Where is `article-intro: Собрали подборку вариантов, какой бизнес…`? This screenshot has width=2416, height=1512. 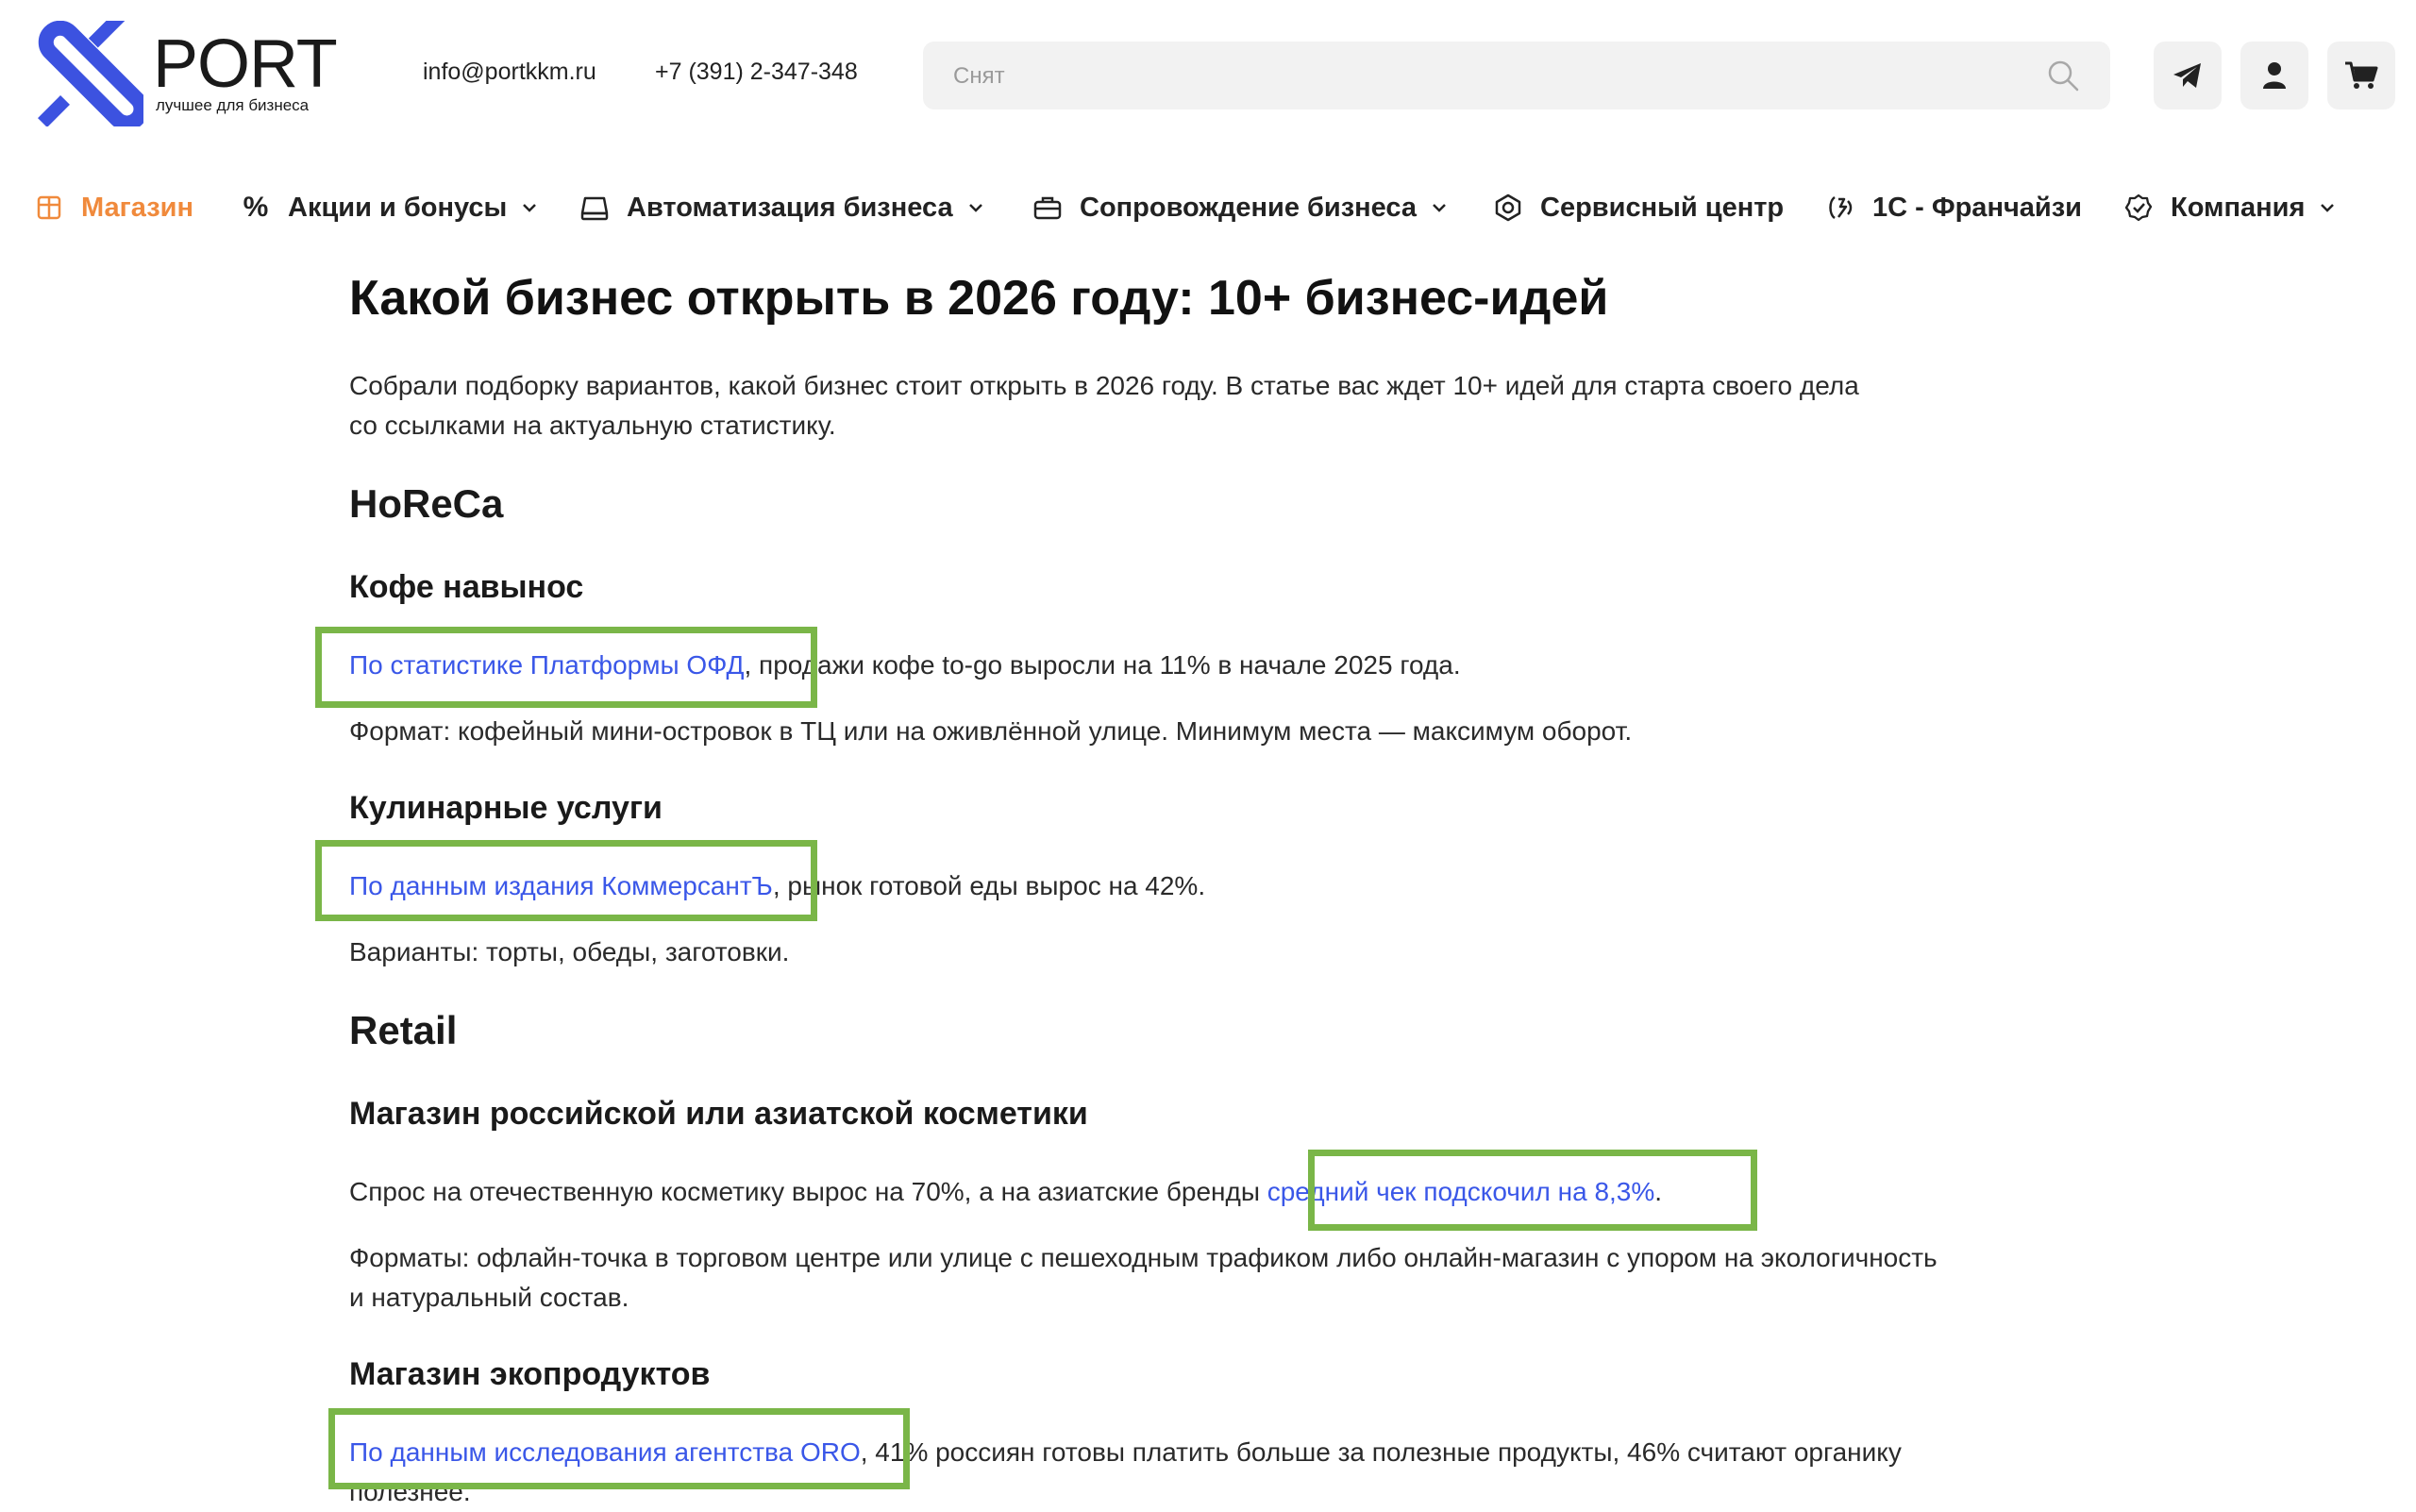 article-intro: Собрали подборку вариантов, какой бизнес… is located at coordinates (1212, 405).